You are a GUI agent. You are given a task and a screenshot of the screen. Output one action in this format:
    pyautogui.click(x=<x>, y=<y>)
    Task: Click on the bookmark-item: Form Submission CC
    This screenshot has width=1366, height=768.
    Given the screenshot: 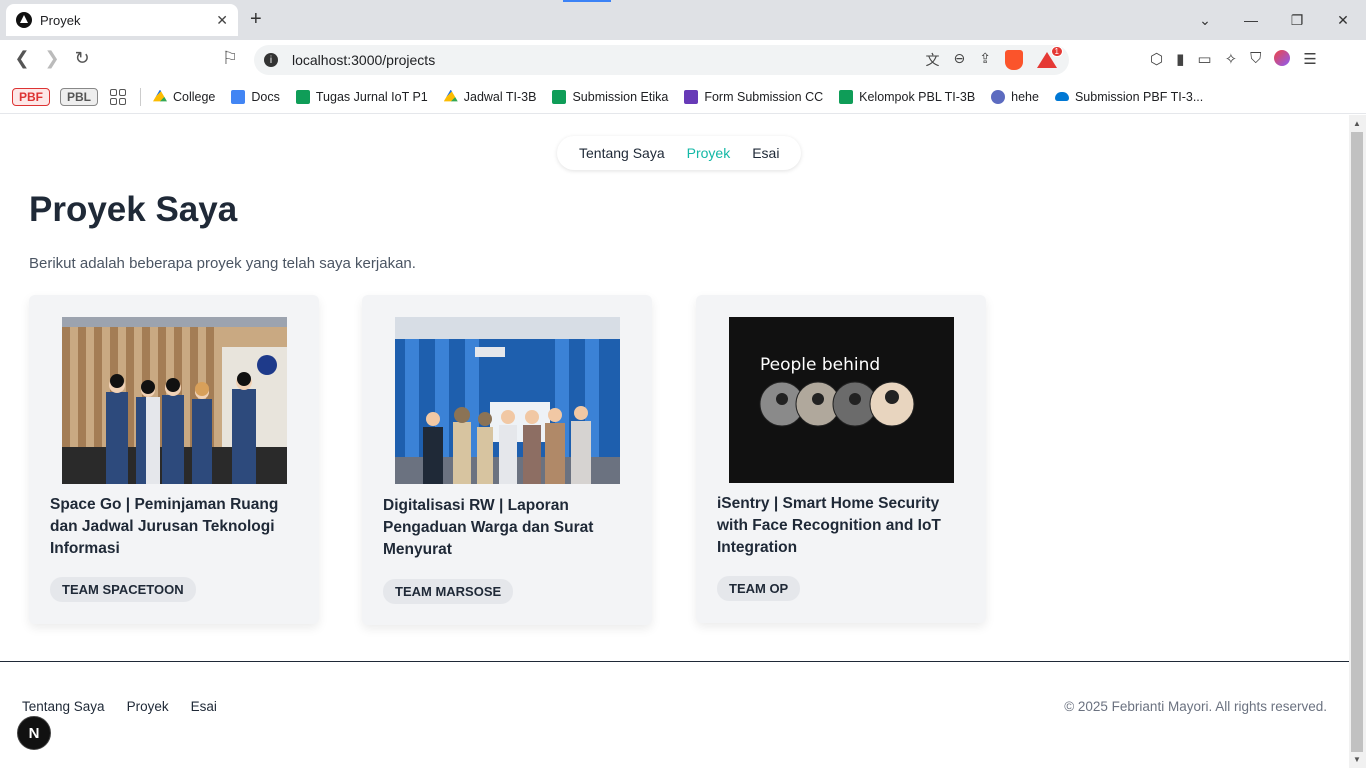 What is the action you would take?
    pyautogui.click(x=754, y=96)
    